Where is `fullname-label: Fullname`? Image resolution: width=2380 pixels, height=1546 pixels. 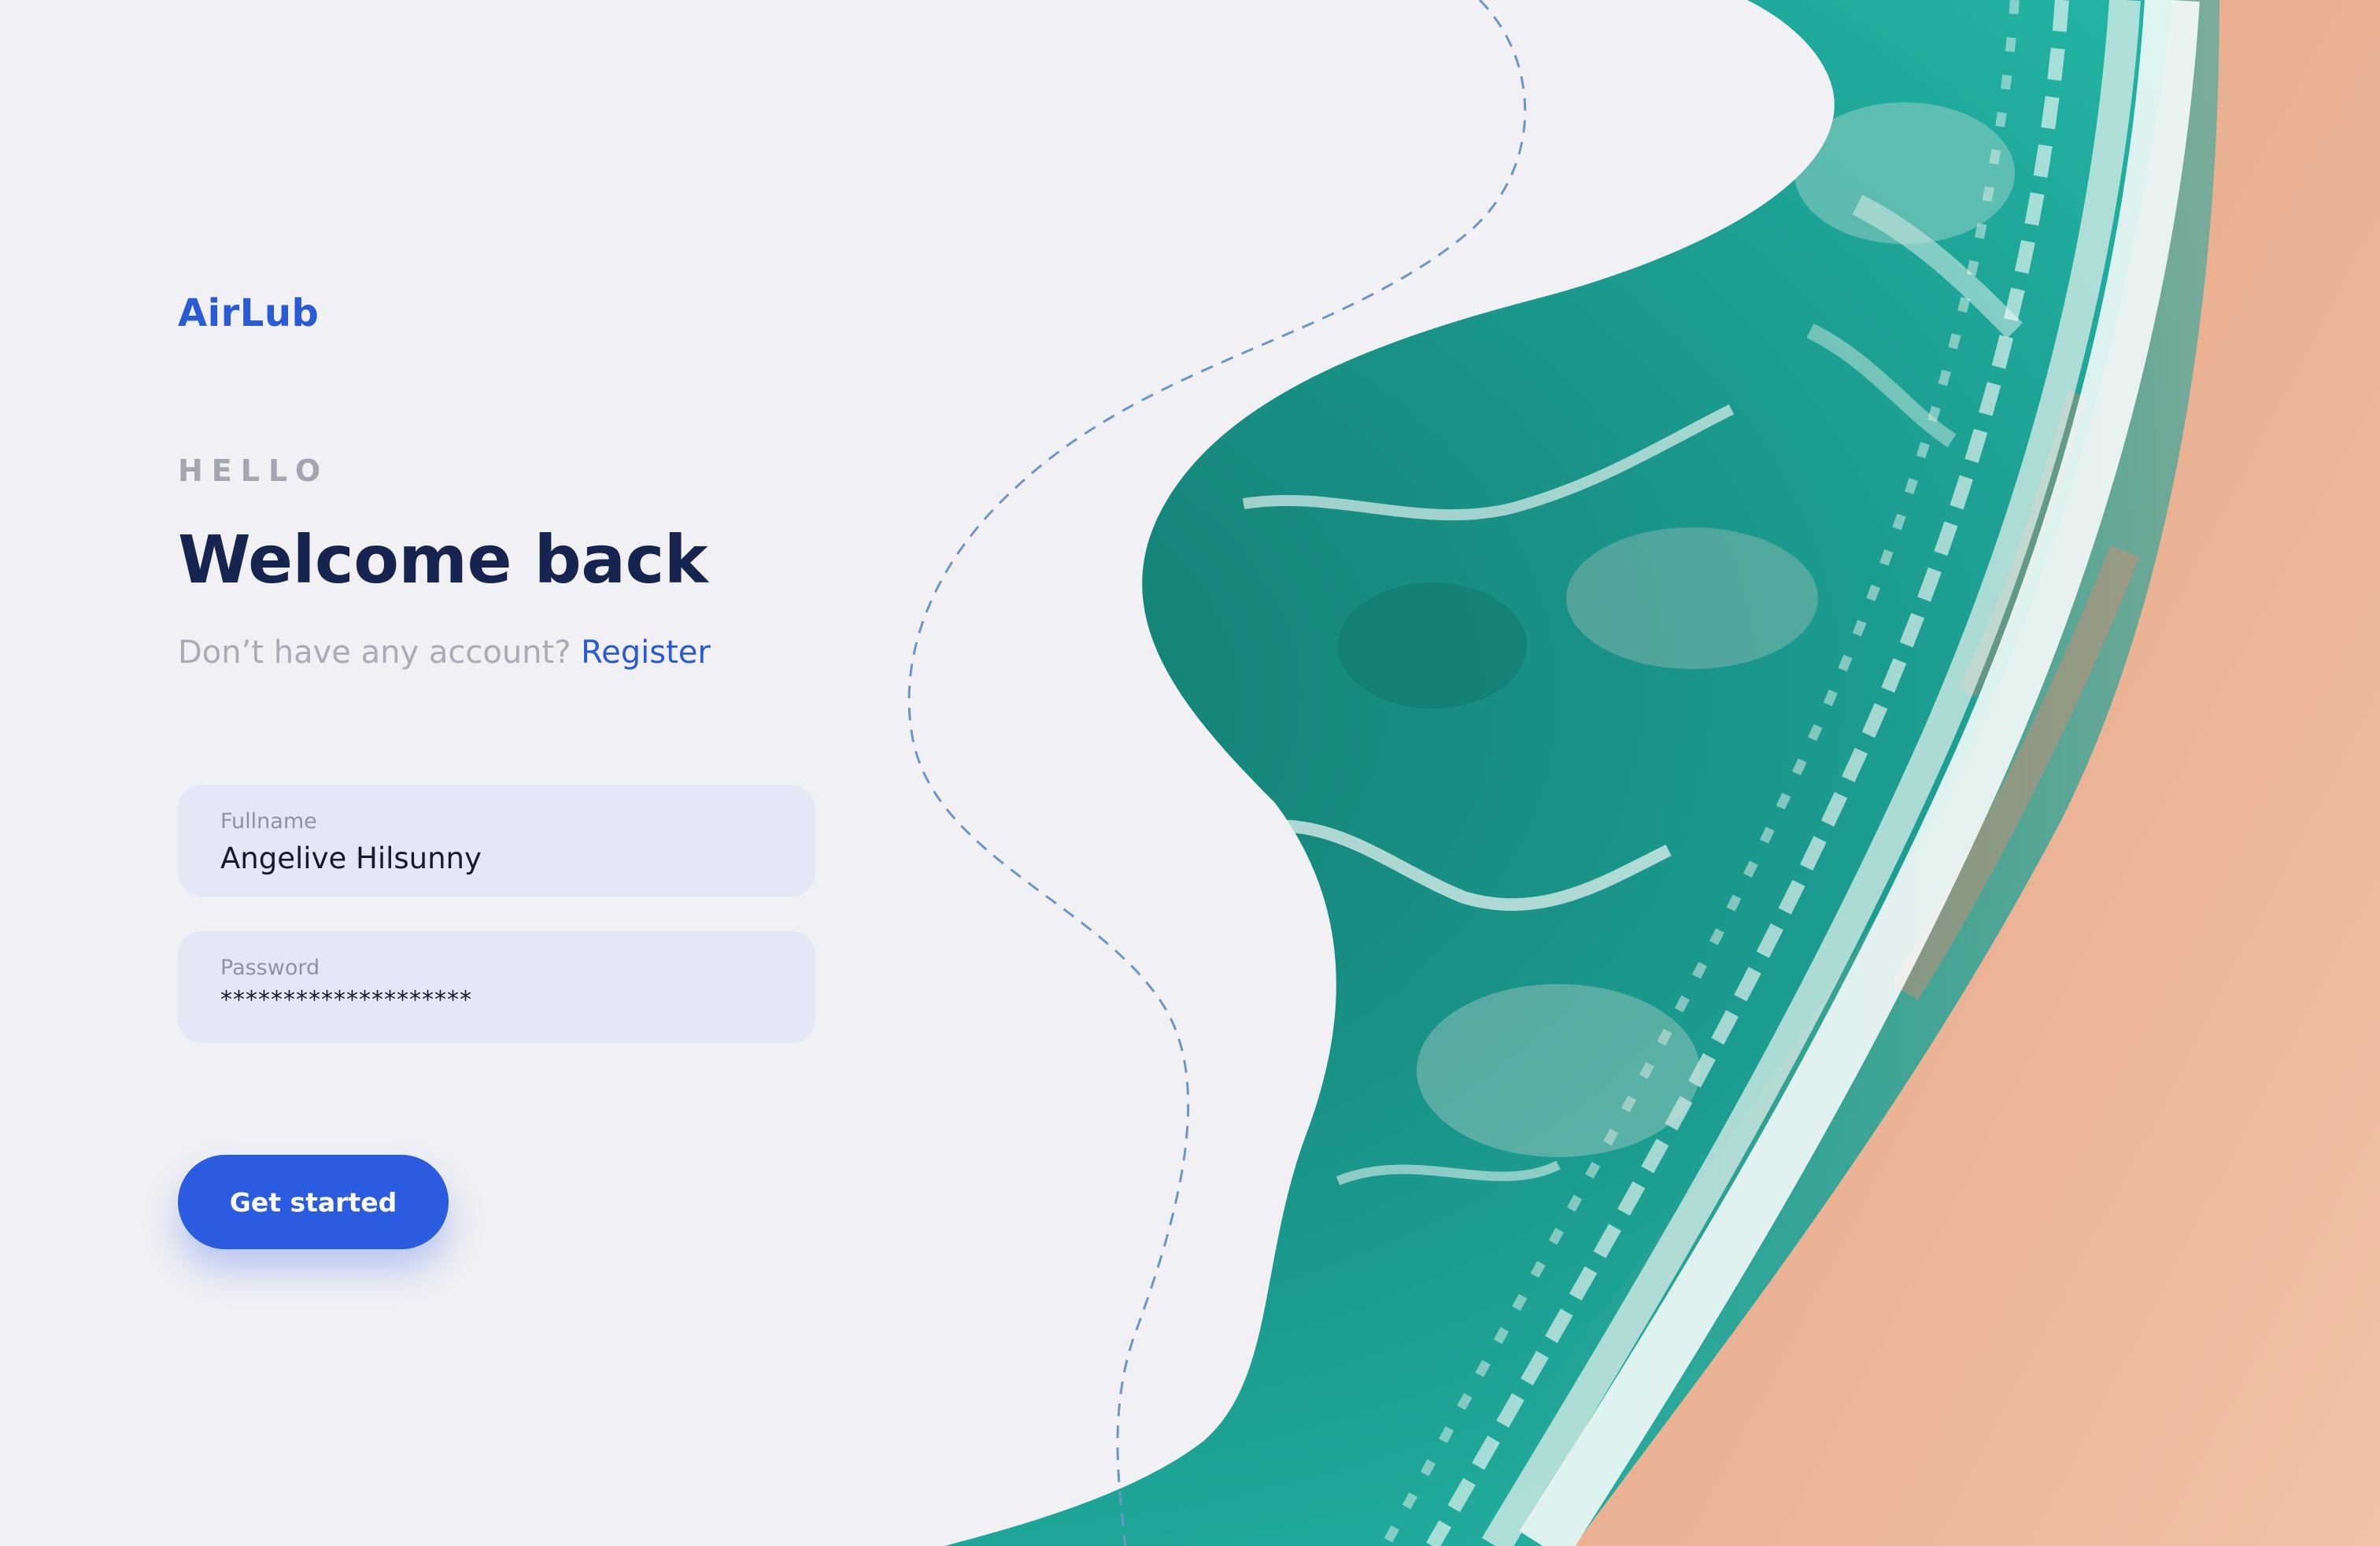
fullname-label: Fullname is located at coordinates (268, 822).